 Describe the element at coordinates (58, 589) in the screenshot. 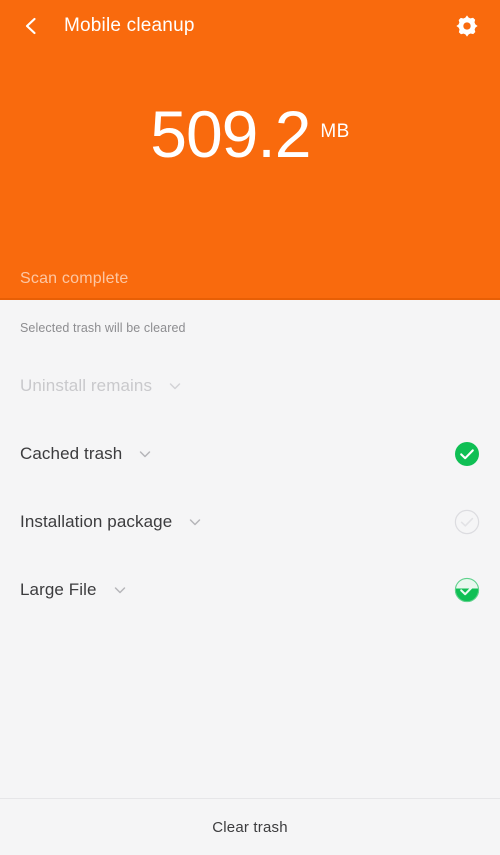

I see `category-label: Large File` at that location.